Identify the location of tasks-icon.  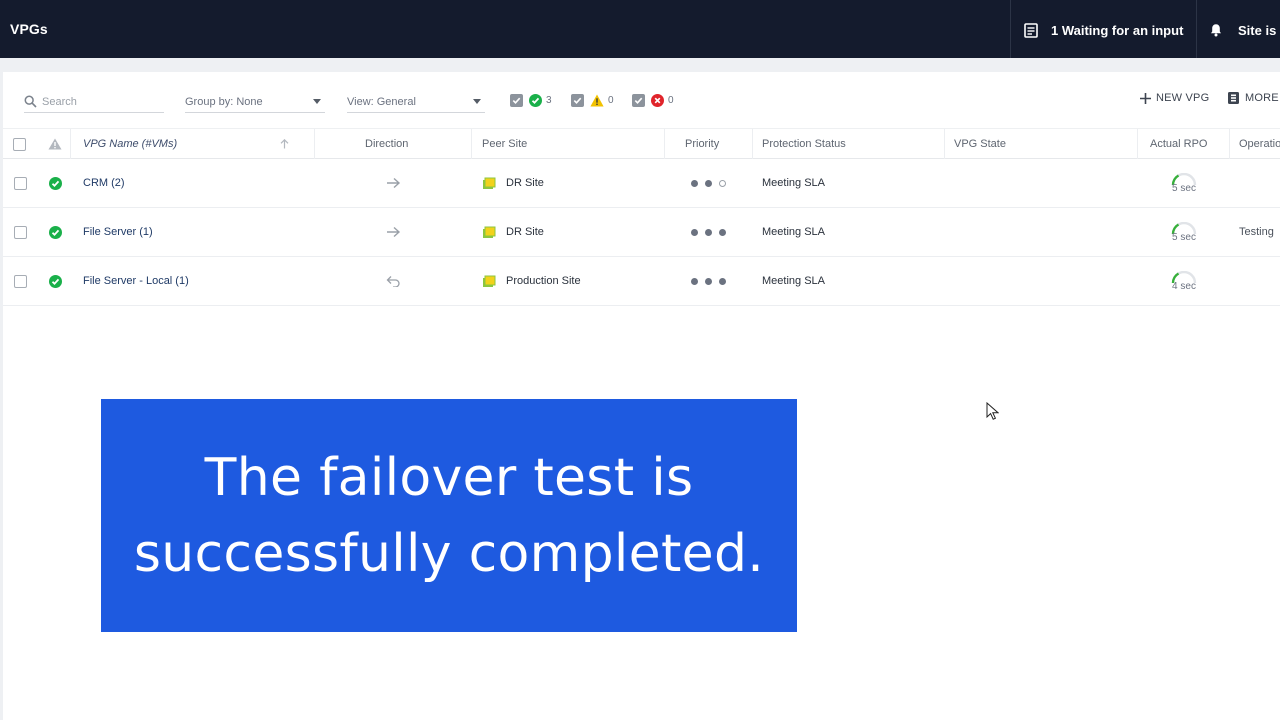
(1031, 30).